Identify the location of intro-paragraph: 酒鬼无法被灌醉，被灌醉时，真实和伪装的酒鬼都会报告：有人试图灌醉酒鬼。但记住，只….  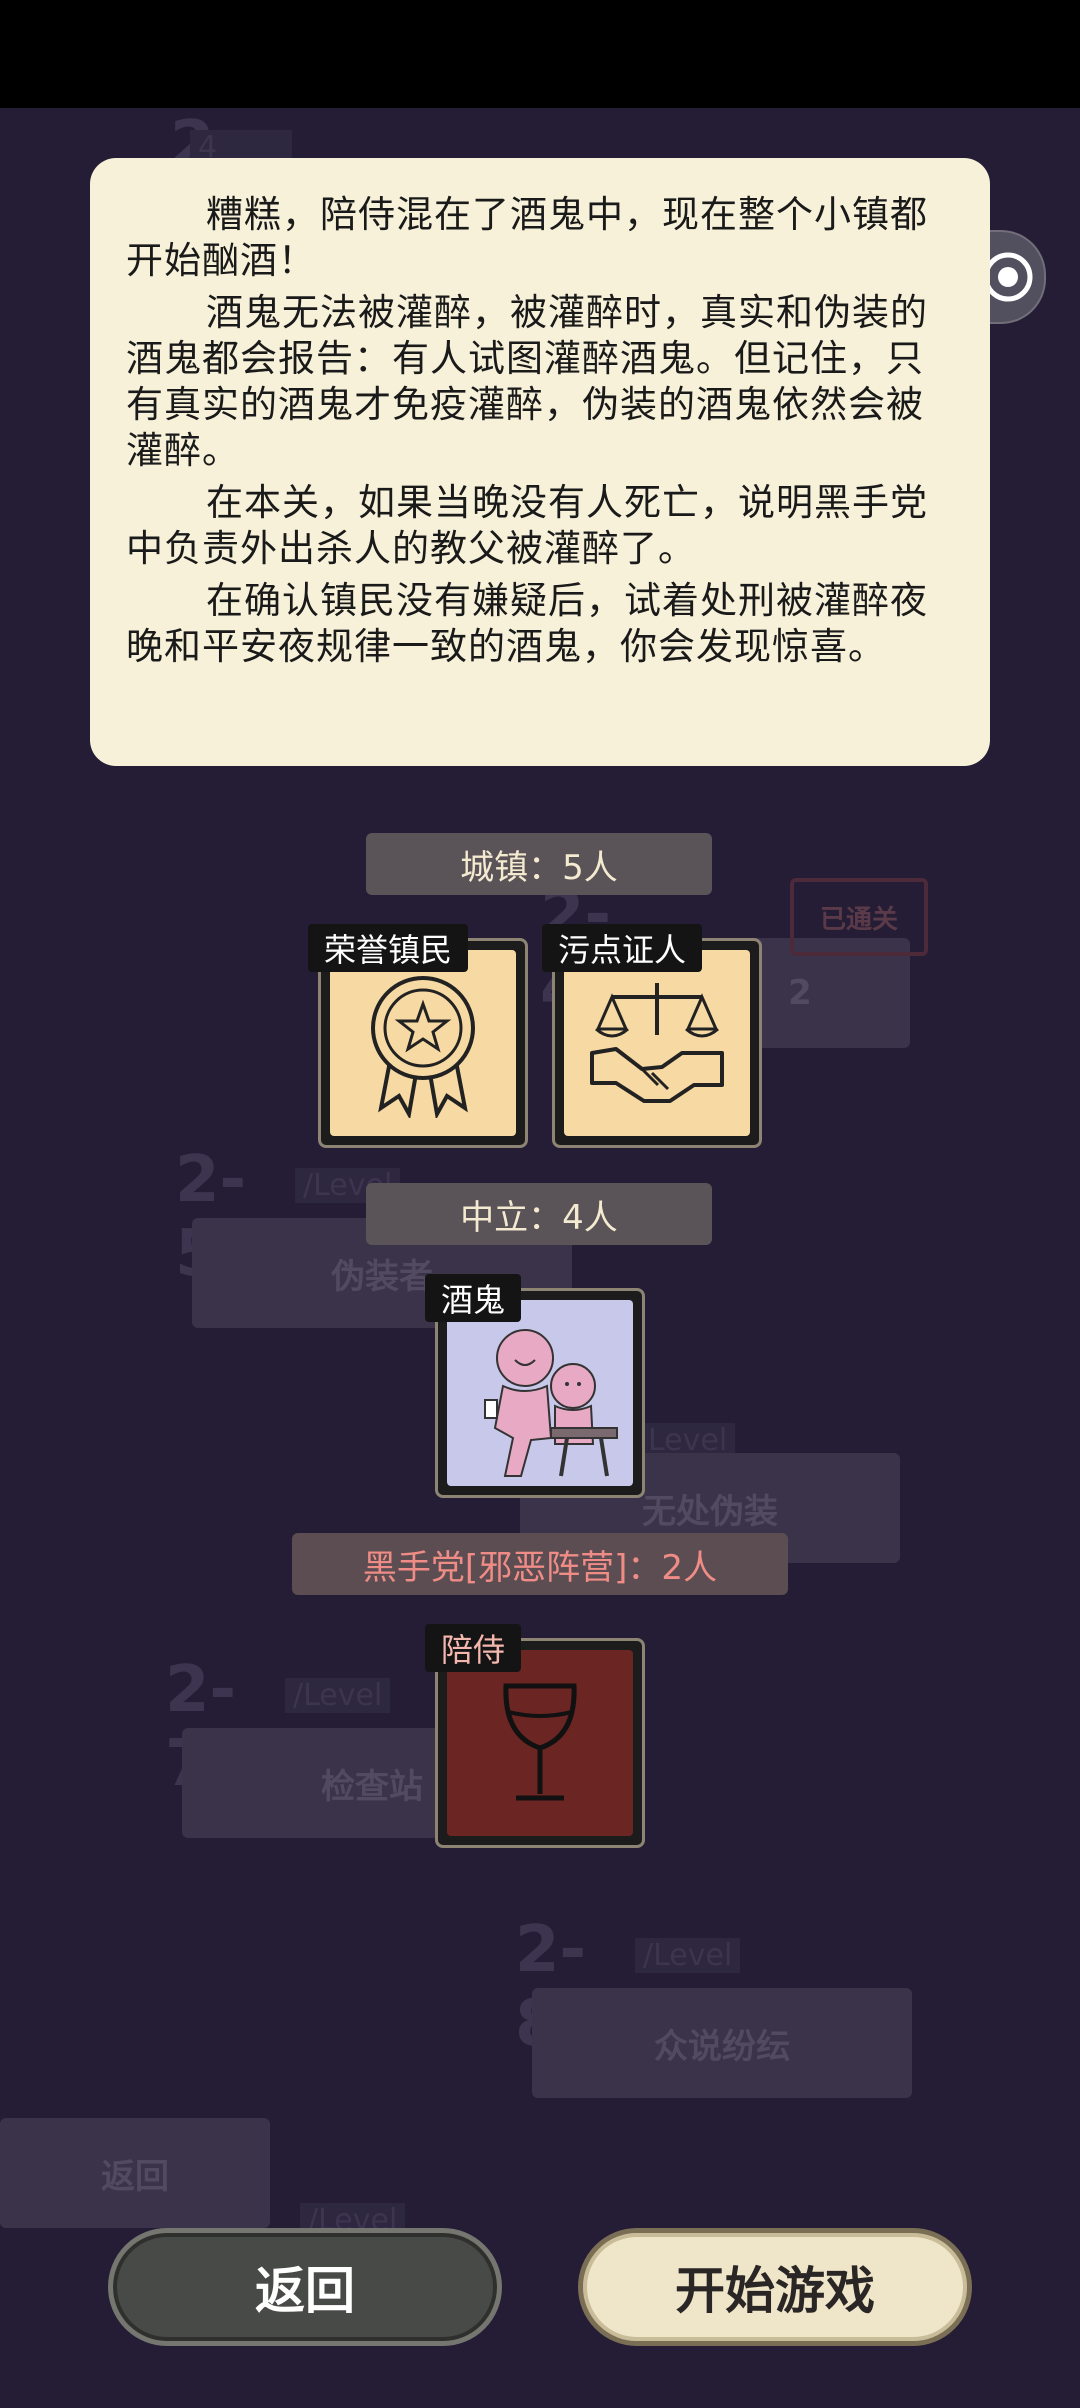
(527, 381).